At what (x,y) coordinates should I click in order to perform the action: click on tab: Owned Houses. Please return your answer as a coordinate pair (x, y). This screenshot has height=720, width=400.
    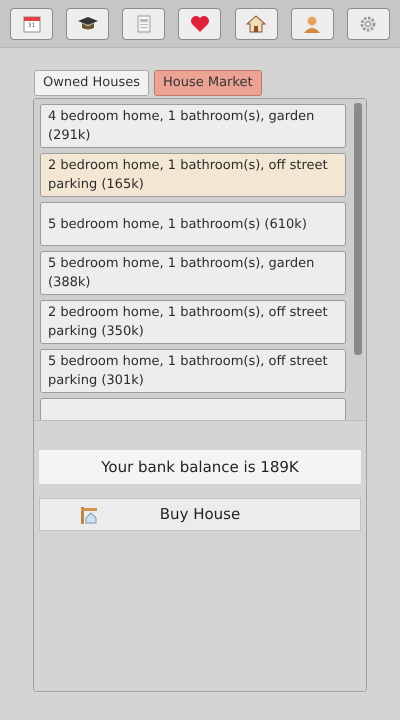
    Looking at the image, I should click on (91, 83).